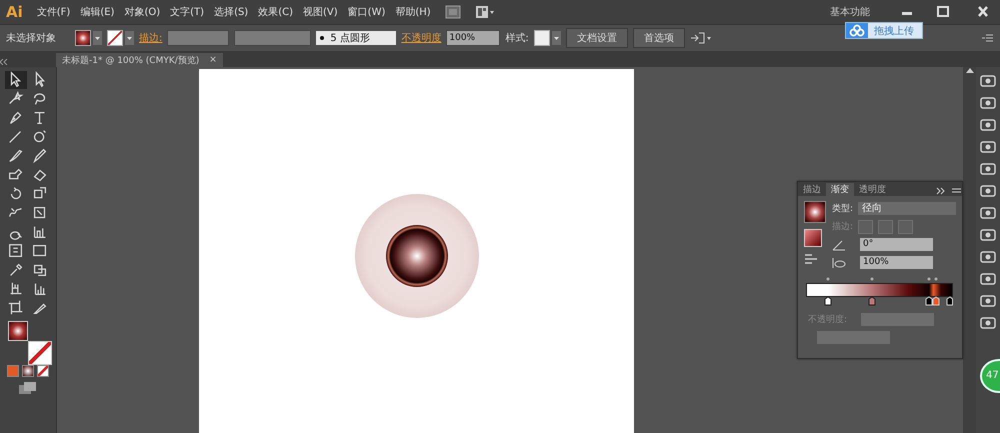 The image size is (1000, 433). I want to click on toolbar-button: 文档设置, so click(597, 38).